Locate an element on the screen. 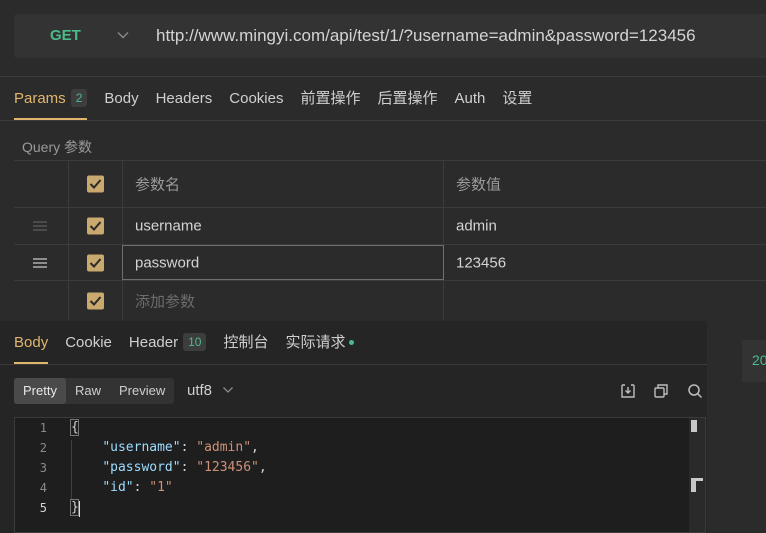 This screenshot has height=533, width=766. param-value-cell: admin is located at coordinates (604, 226).